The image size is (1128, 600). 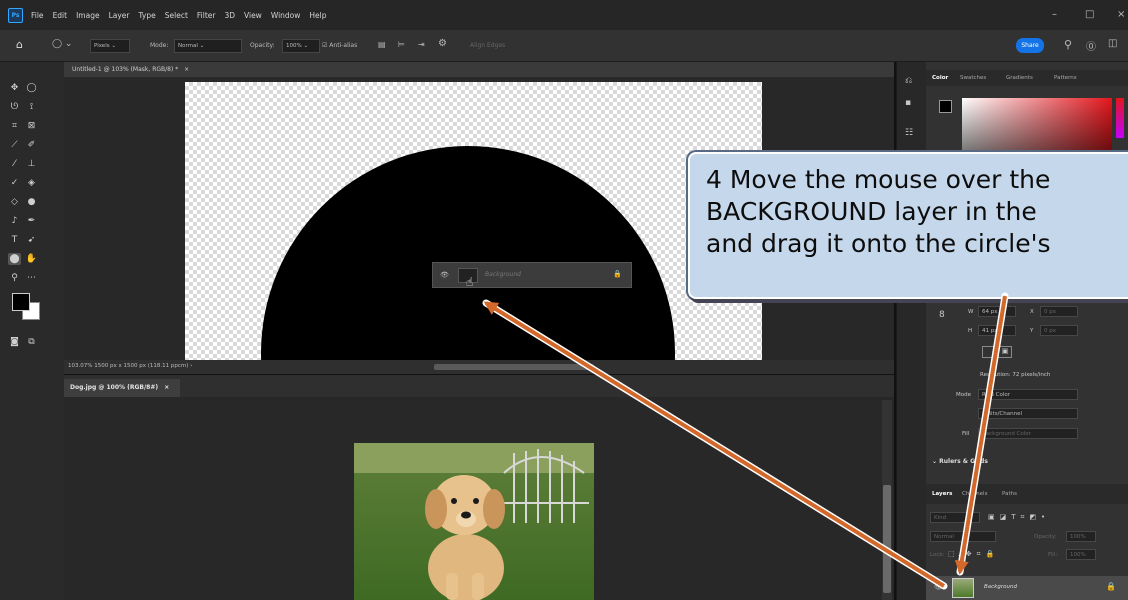 What do you see at coordinates (147, 15) in the screenshot?
I see `menu-type: Type` at bounding box center [147, 15].